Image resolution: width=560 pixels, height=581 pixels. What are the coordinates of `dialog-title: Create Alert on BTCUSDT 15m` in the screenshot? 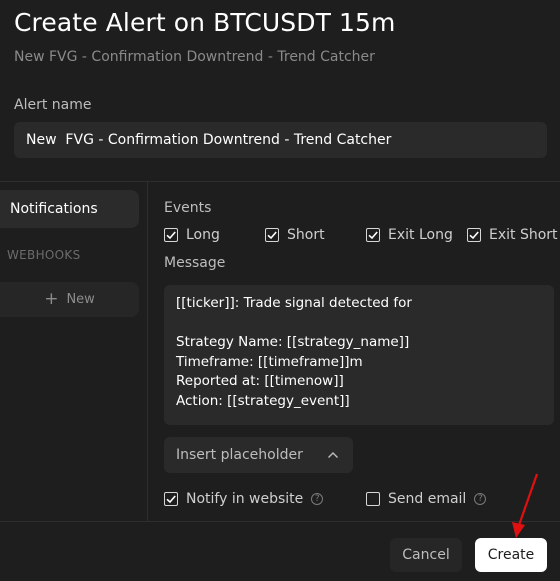 It's located at (205, 22).